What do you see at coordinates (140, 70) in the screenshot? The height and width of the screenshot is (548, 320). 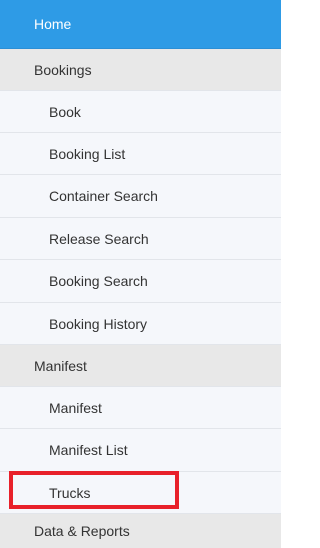 I see `menu-section-bookings: Bookings` at bounding box center [140, 70].